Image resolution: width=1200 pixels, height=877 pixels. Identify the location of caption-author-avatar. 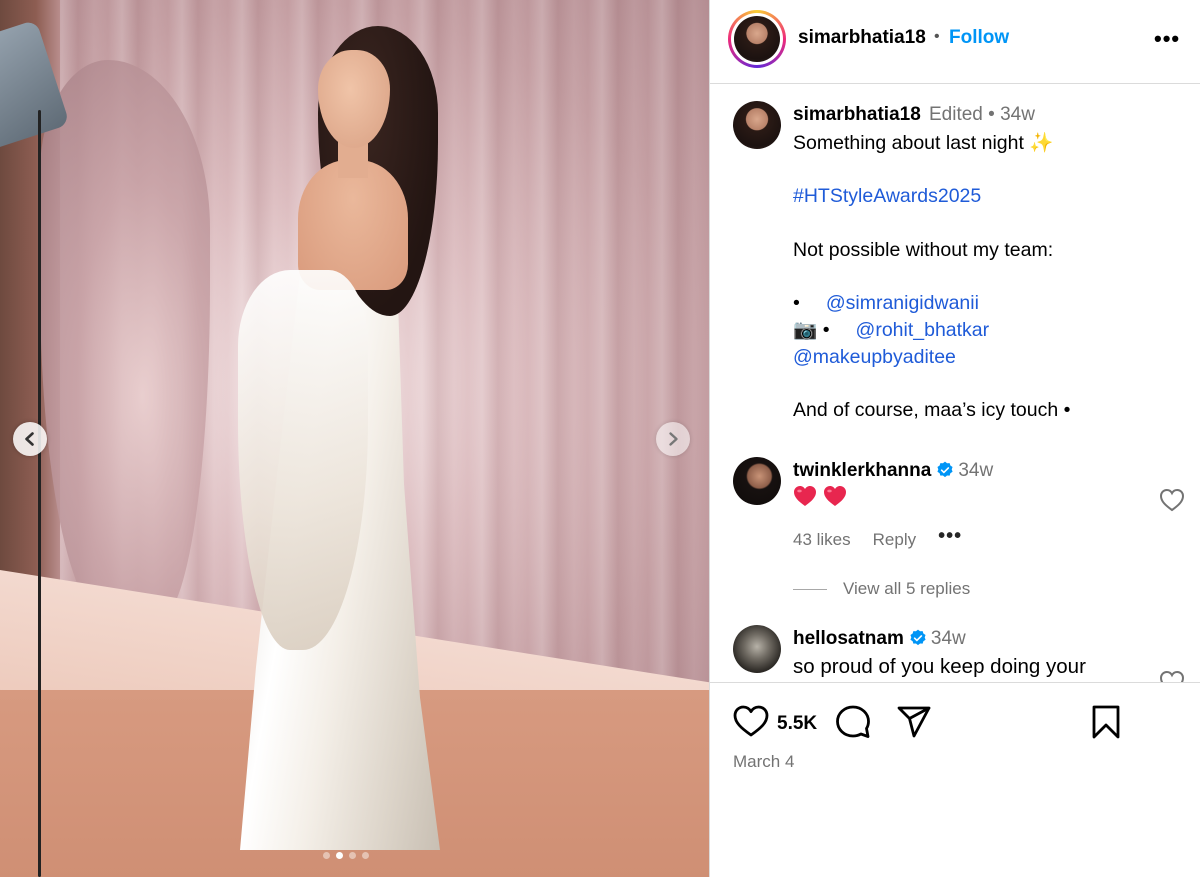
(757, 125).